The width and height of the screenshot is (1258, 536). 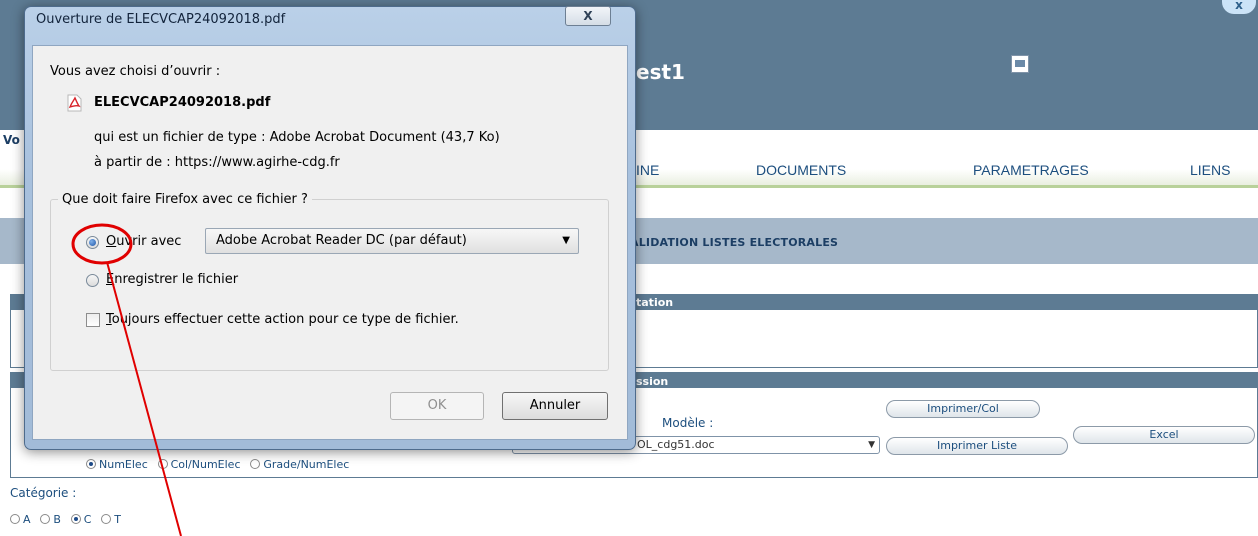 I want to click on categorie-radio-t, so click(x=106, y=519).